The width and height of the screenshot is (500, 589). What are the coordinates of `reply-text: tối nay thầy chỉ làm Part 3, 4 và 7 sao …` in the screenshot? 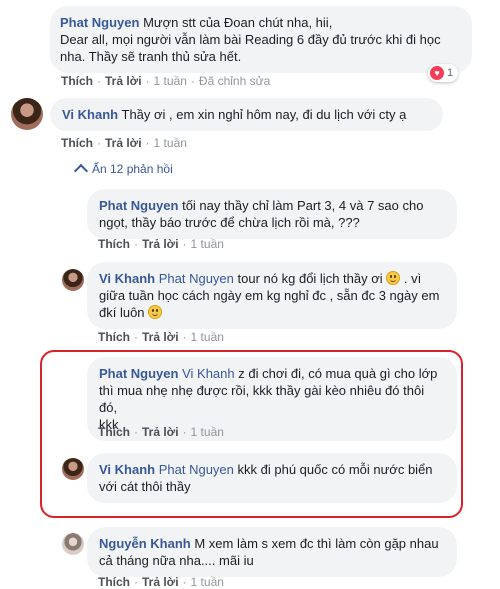 It's located at (303, 205).